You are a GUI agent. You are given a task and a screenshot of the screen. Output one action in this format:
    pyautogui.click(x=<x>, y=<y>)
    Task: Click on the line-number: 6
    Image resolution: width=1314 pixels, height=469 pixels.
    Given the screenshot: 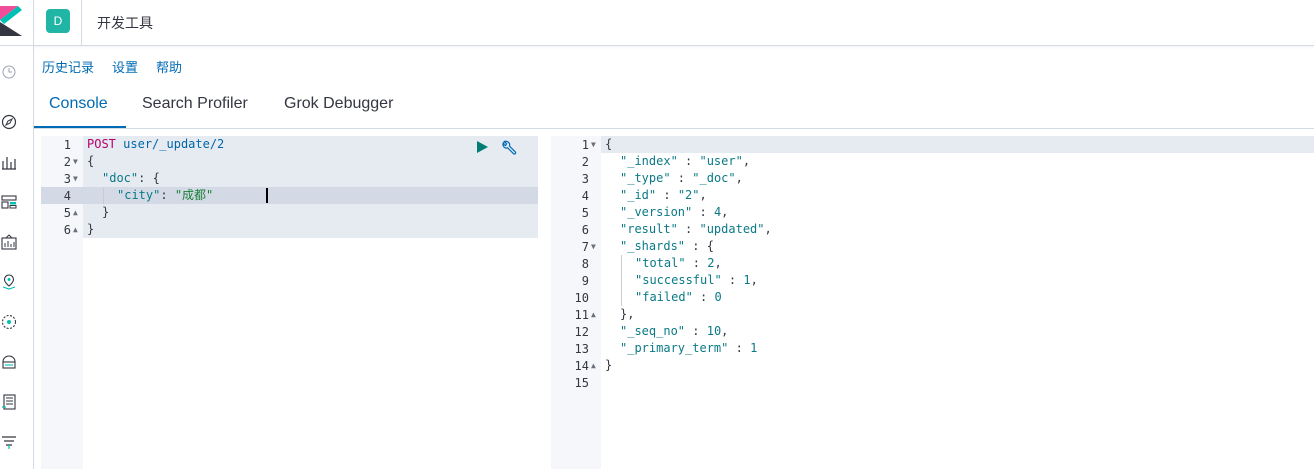 What is the action you would take?
    pyautogui.click(x=67, y=230)
    